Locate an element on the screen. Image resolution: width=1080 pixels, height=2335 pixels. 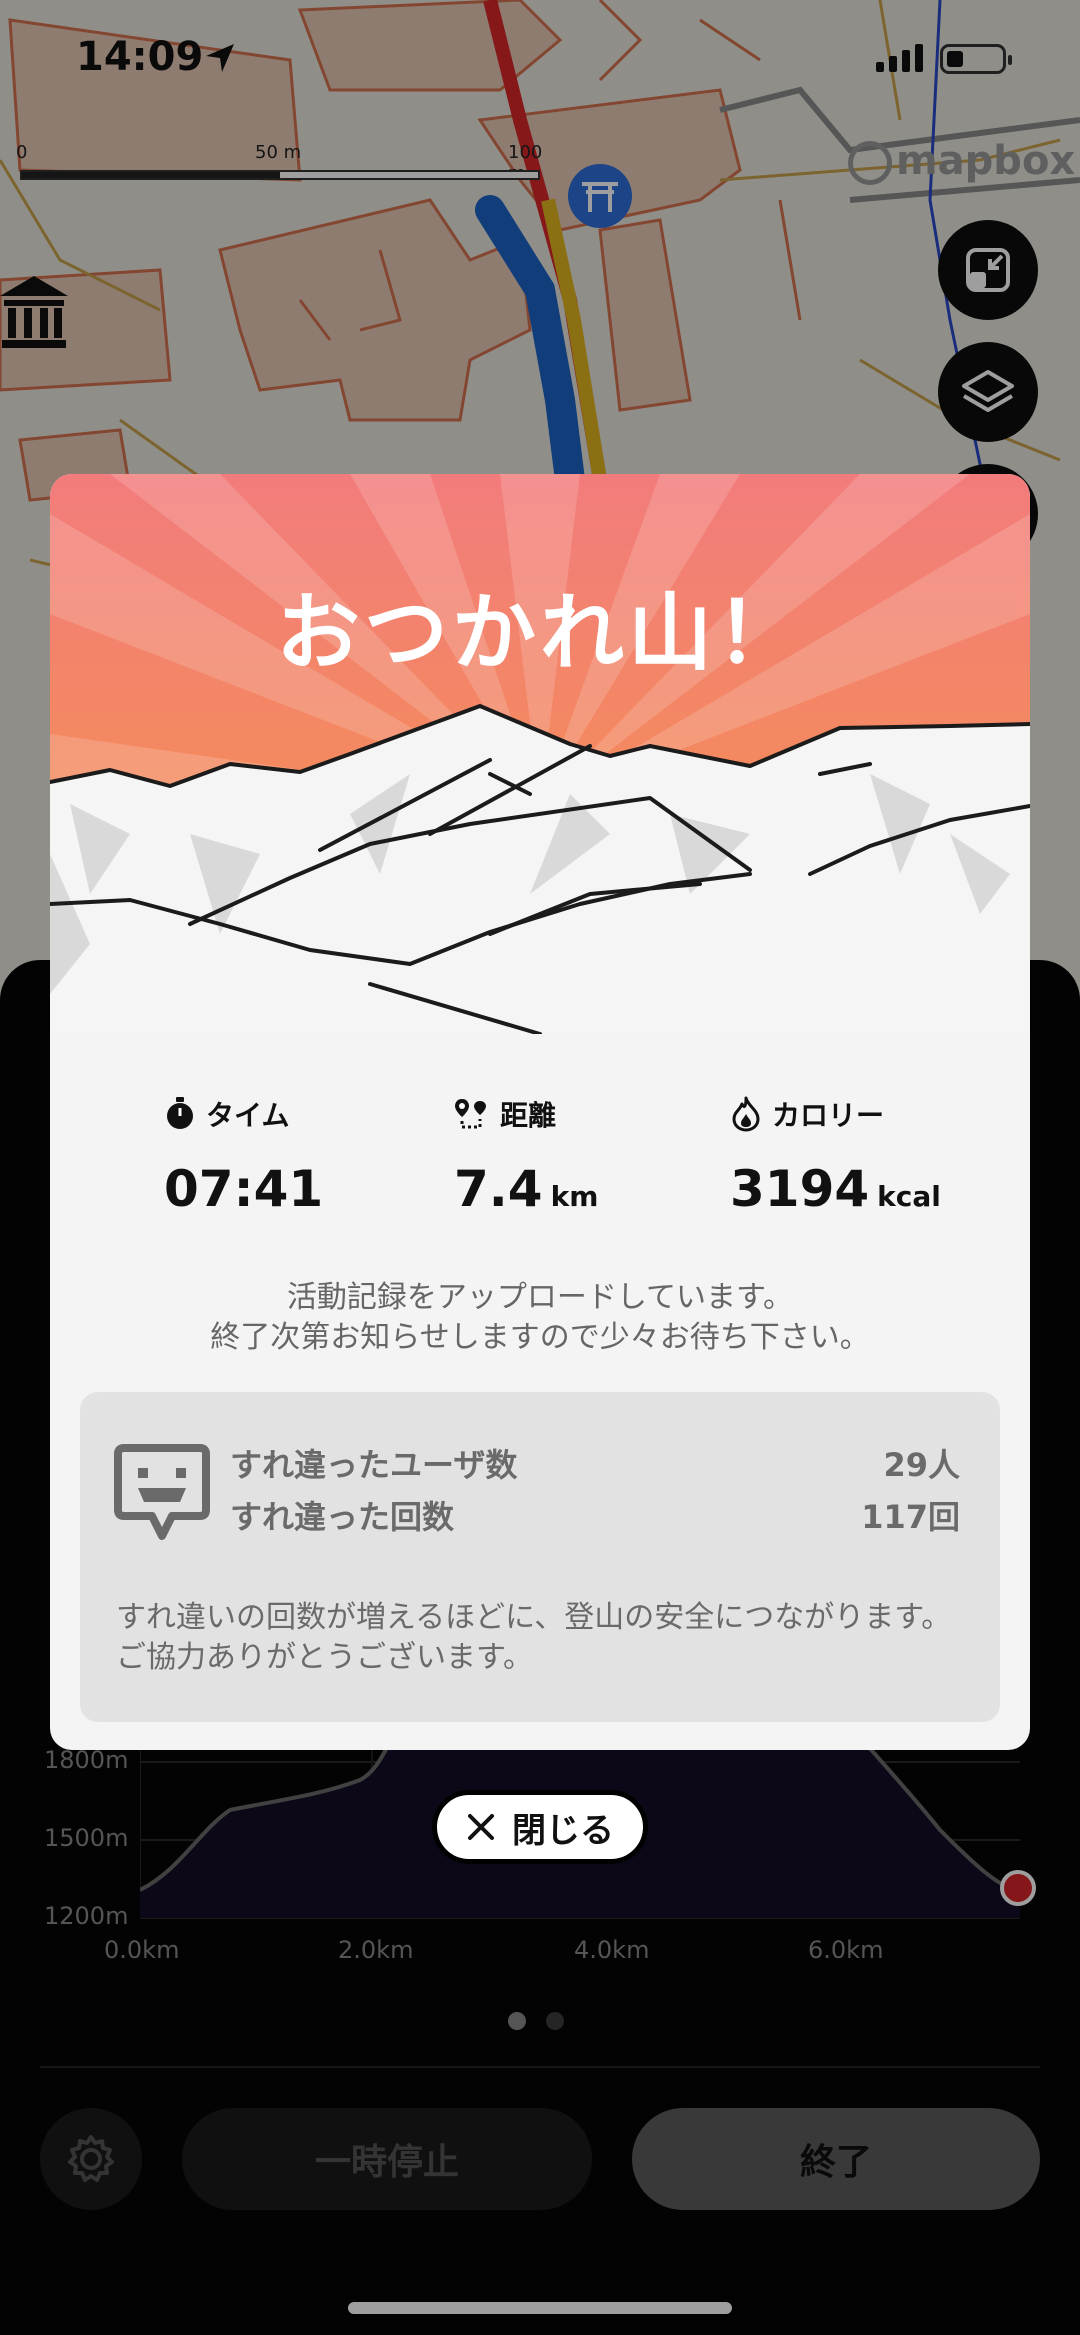
stat-calories-value: 3194 is located at coordinates (800, 1189).